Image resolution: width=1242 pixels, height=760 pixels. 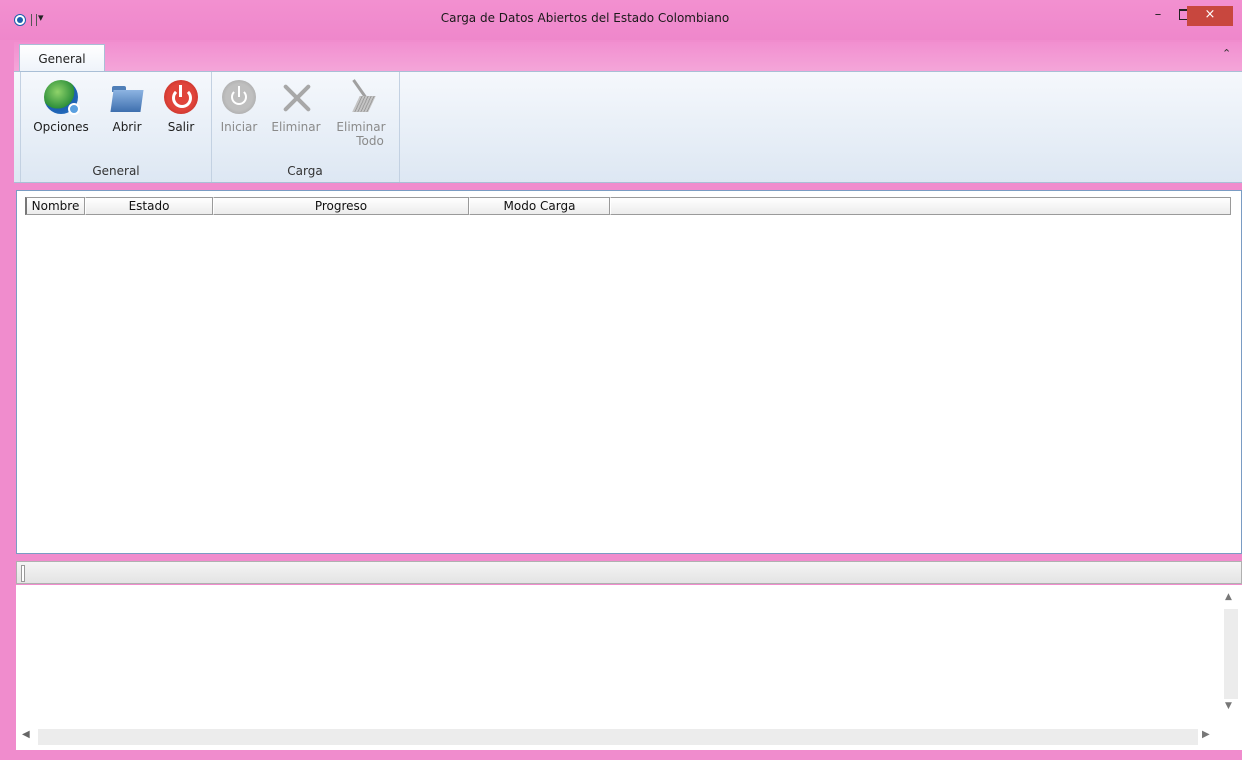 I want to click on iniciar-button: Iniciar, so click(x=239, y=107).